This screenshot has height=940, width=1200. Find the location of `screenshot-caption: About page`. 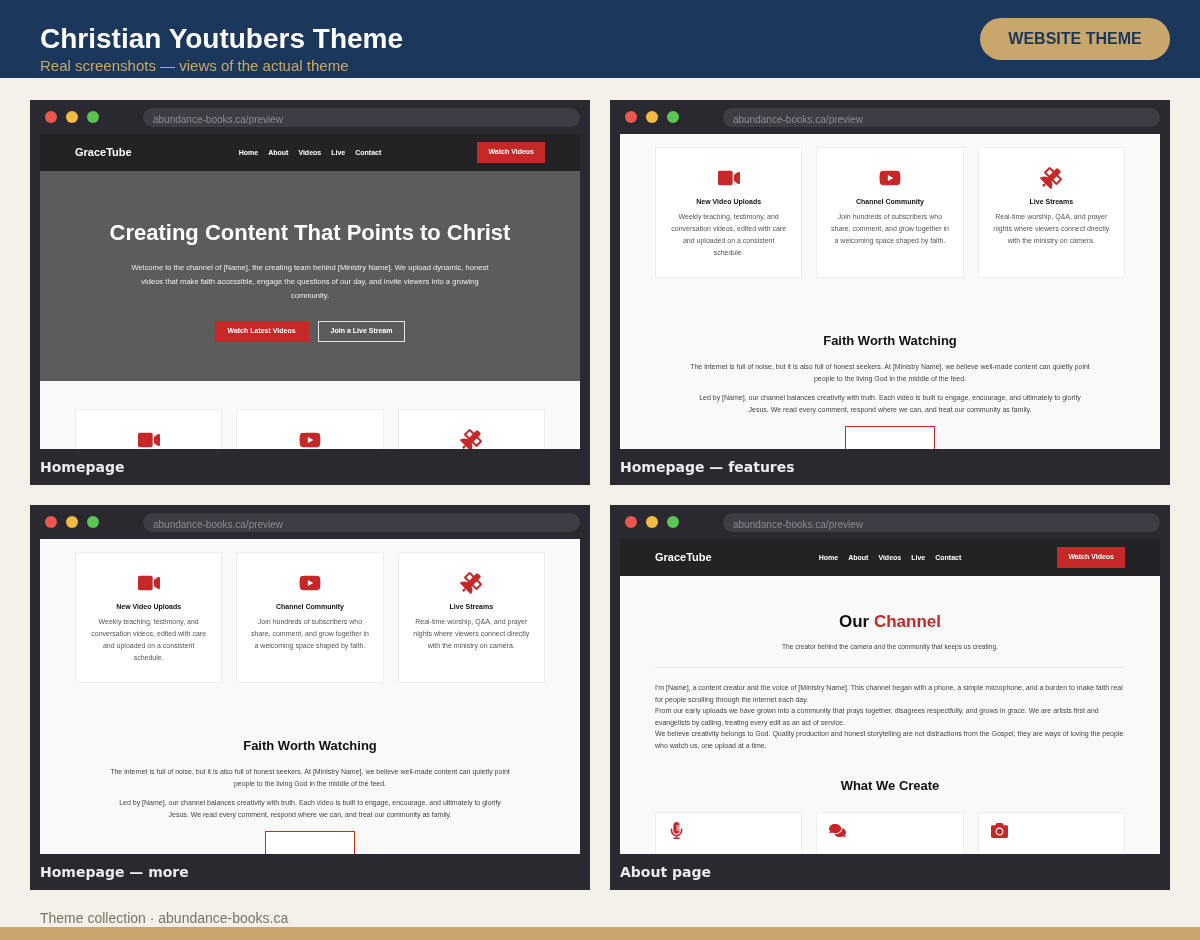

screenshot-caption: About page is located at coordinates (665, 872).